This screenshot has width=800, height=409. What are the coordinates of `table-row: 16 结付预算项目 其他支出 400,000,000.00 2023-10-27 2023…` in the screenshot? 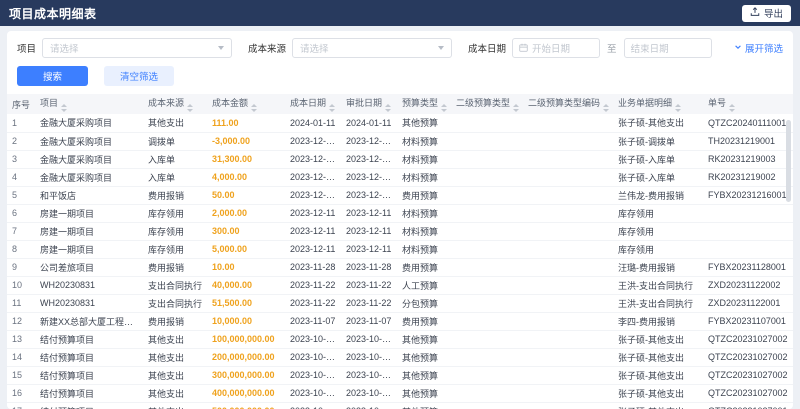 It's located at (400, 393).